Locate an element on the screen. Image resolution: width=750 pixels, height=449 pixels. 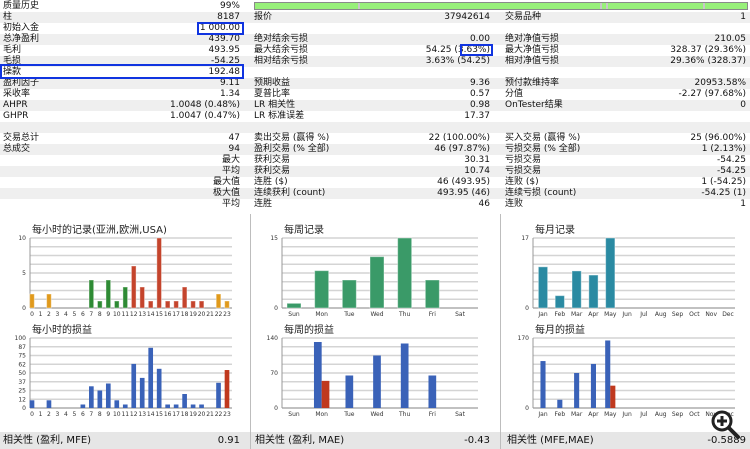
stat-label: LR 标准误差 is located at coordinates (279, 116).